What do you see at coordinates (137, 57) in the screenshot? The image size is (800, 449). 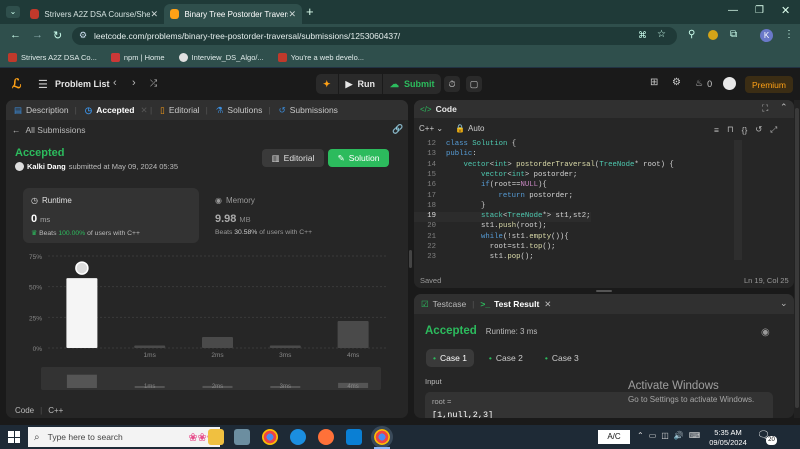 I see `bookmark-npm: npm | Home` at bounding box center [137, 57].